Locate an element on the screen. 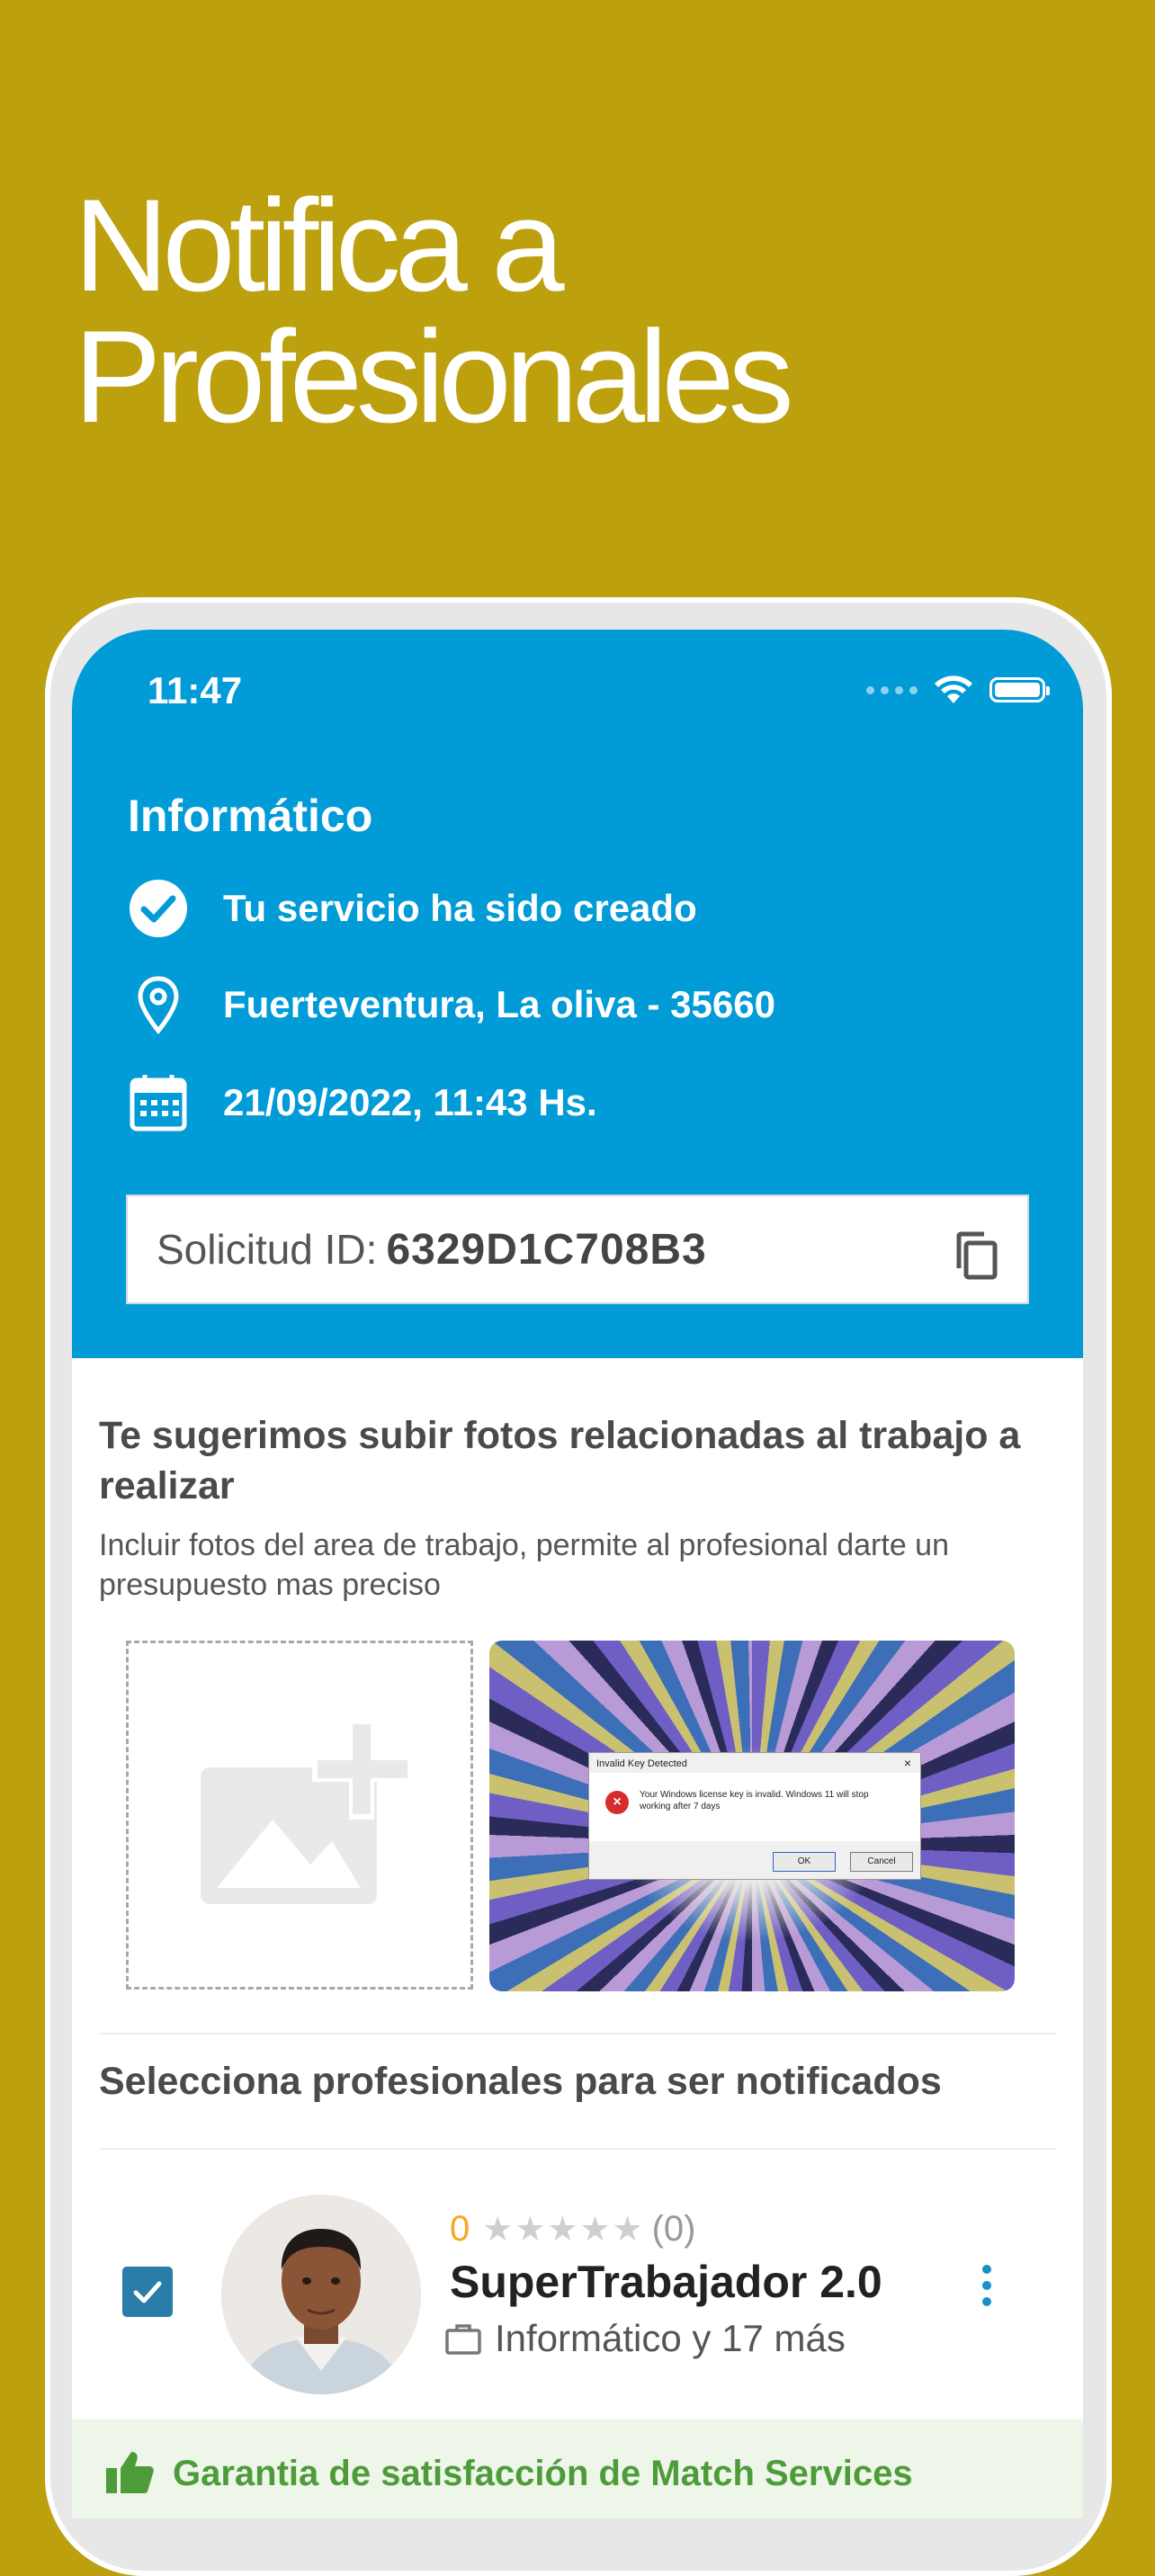 The width and height of the screenshot is (1155, 2576). professional-checkbox is located at coordinates (147, 2292).